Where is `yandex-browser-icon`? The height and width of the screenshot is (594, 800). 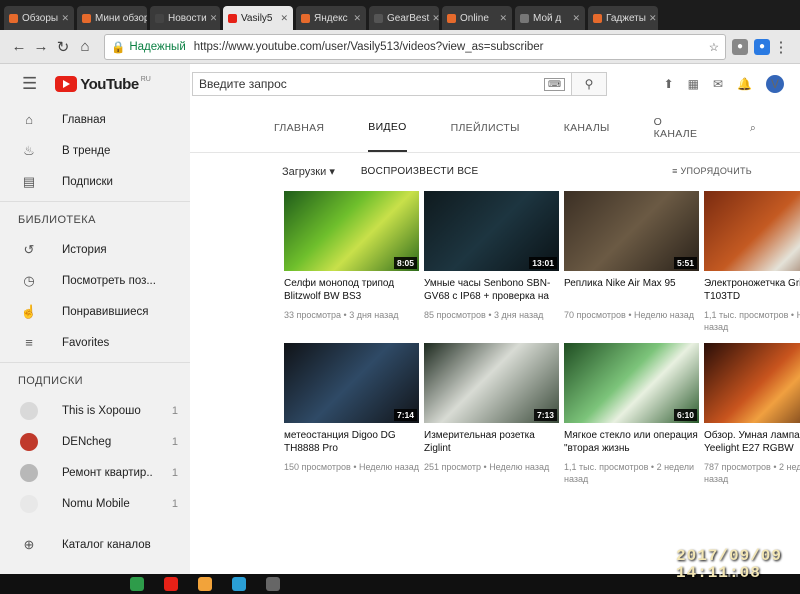
yandex-browser-icon is located at coordinates (171, 584).